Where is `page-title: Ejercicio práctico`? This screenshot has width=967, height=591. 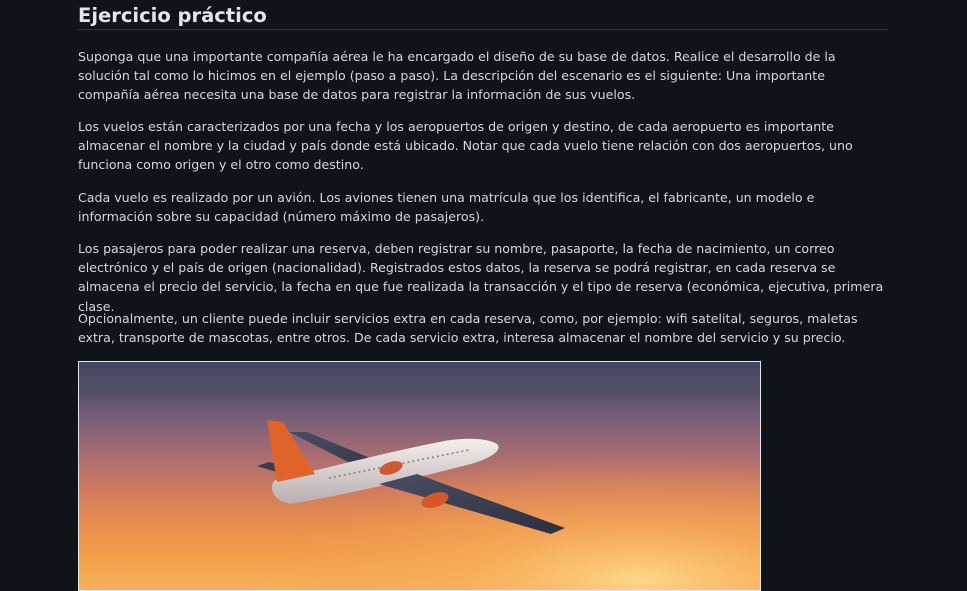
page-title: Ejercicio práctico is located at coordinates (483, 15).